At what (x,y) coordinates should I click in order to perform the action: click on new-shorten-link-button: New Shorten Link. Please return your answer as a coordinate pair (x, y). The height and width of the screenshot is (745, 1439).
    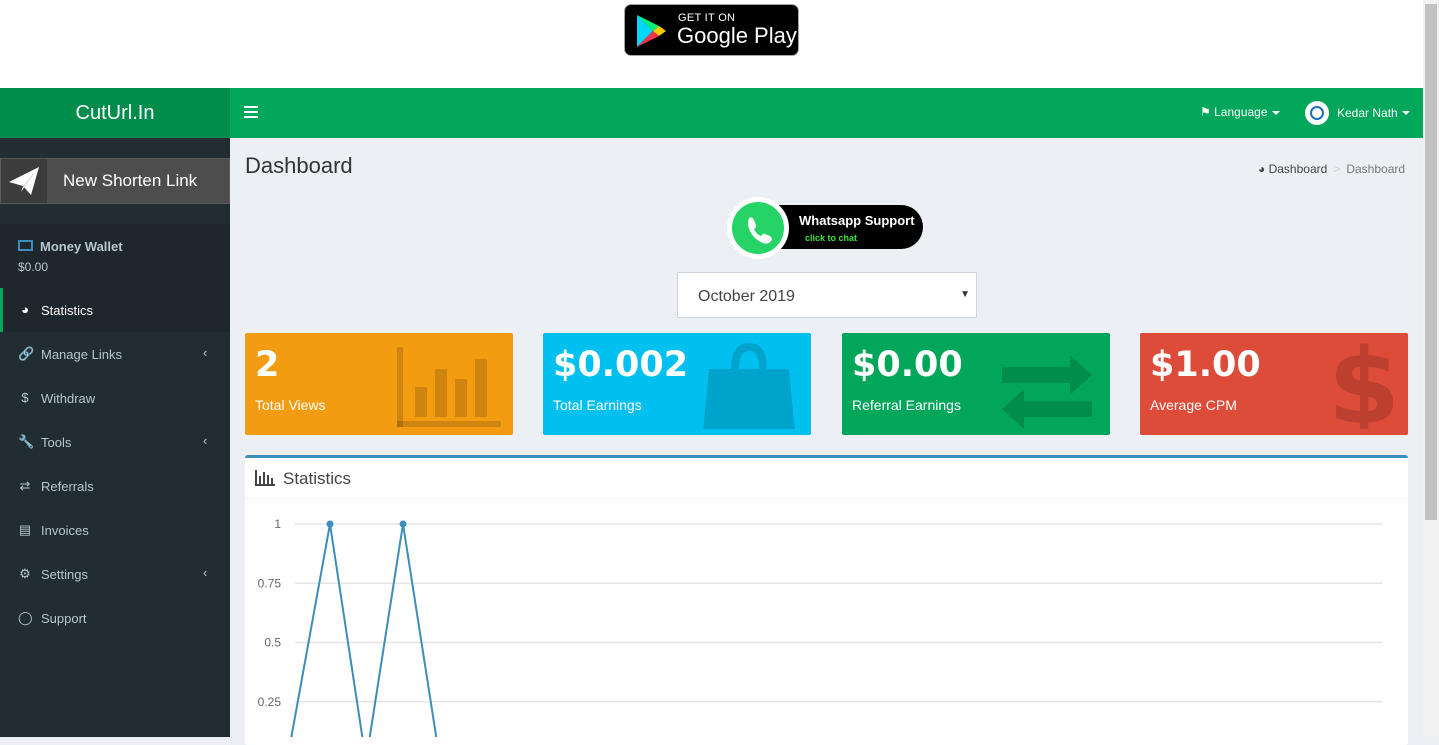
    Looking at the image, I should click on (115, 181).